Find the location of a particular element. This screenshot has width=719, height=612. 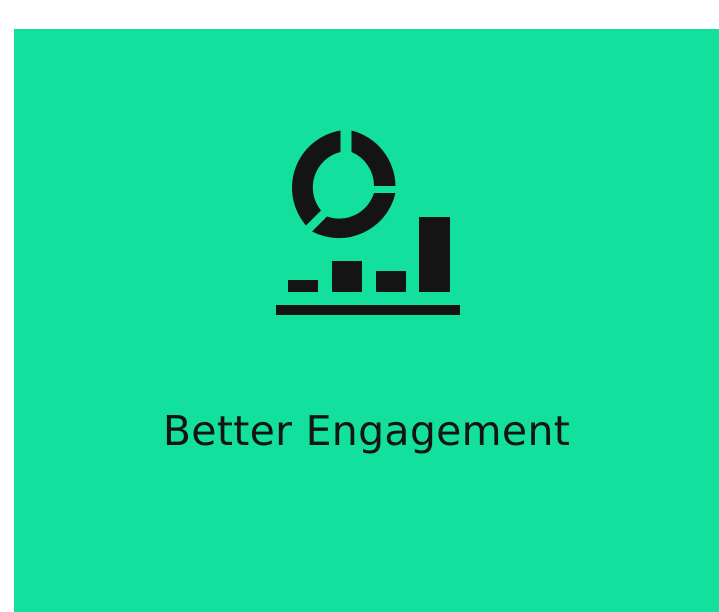

feature-title: Better Engagement is located at coordinates (366, 431).